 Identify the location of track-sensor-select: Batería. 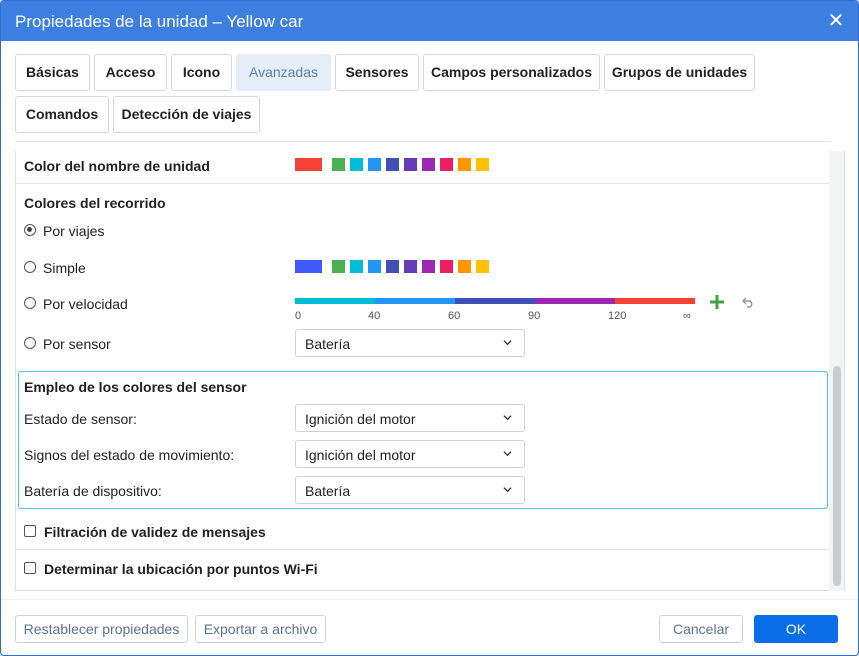
(410, 343).